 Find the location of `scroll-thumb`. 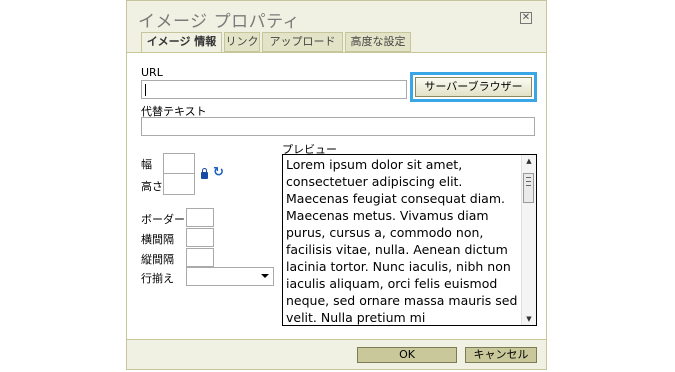

scroll-thumb is located at coordinates (528, 188).